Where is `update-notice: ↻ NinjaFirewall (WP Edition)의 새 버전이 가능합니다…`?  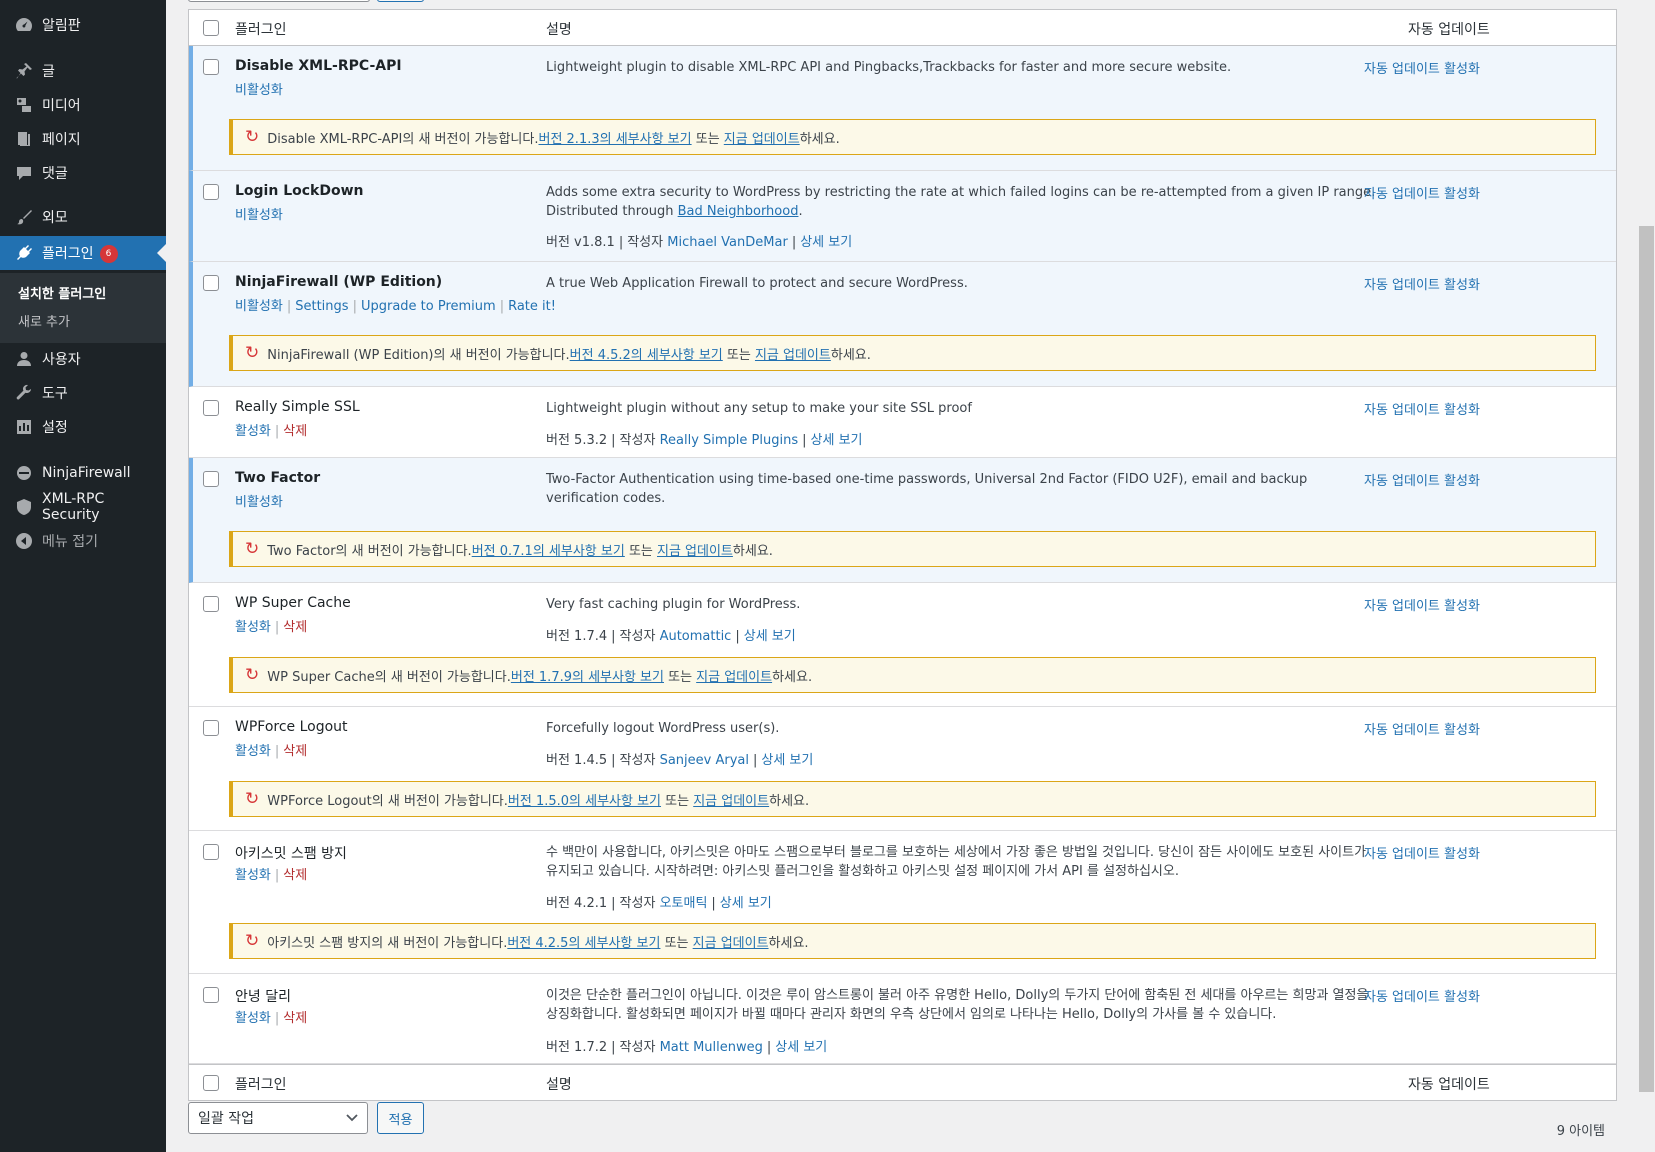 update-notice: ↻ NinjaFirewall (WP Edition)의 새 버전이 가능합니다… is located at coordinates (912, 353).